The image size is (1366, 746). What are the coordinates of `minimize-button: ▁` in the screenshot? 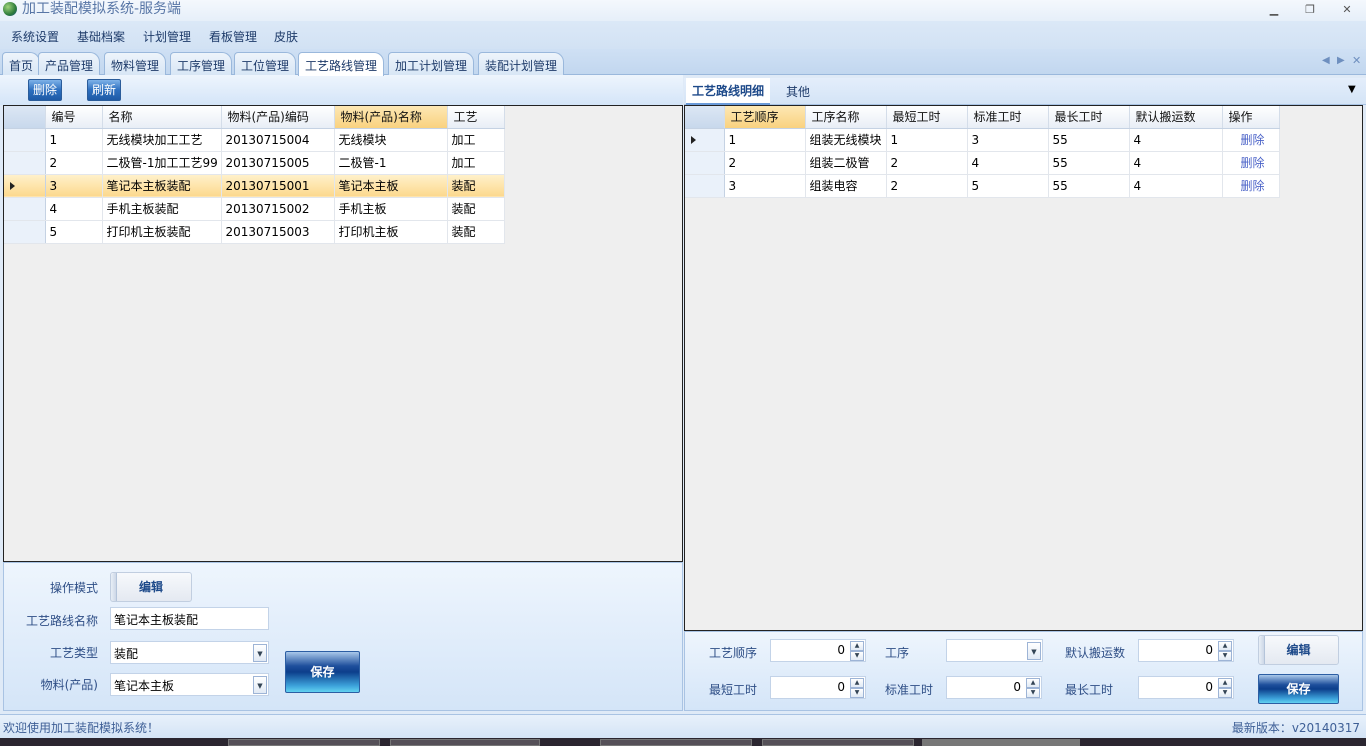 It's located at (1274, 10).